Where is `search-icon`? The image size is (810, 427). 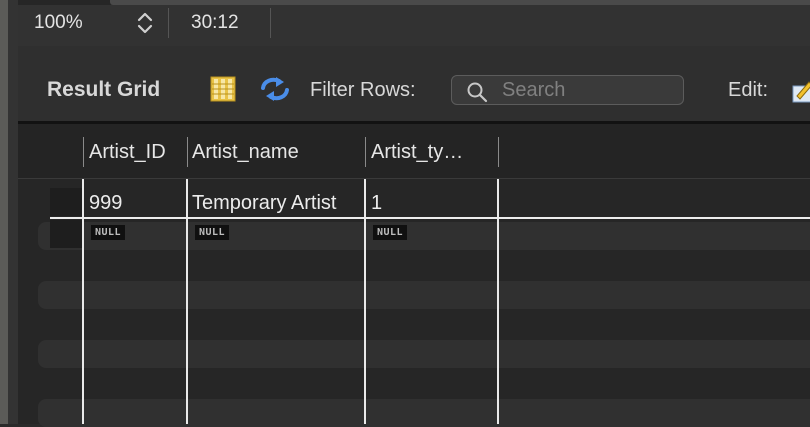
search-icon is located at coordinates (477, 92).